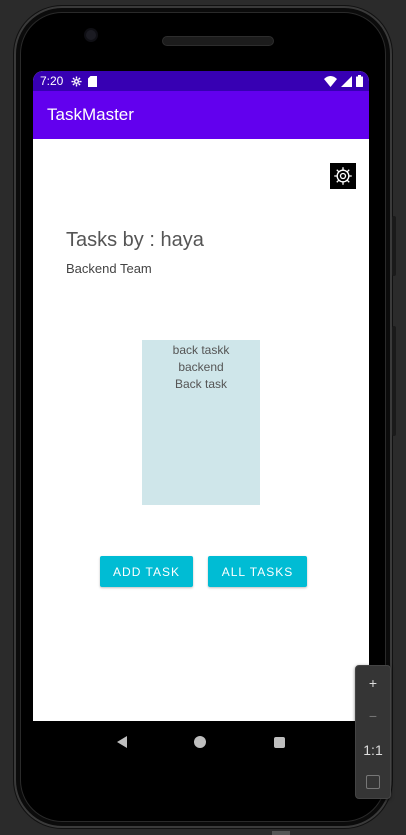  I want to click on task-body: backend, so click(201, 367).